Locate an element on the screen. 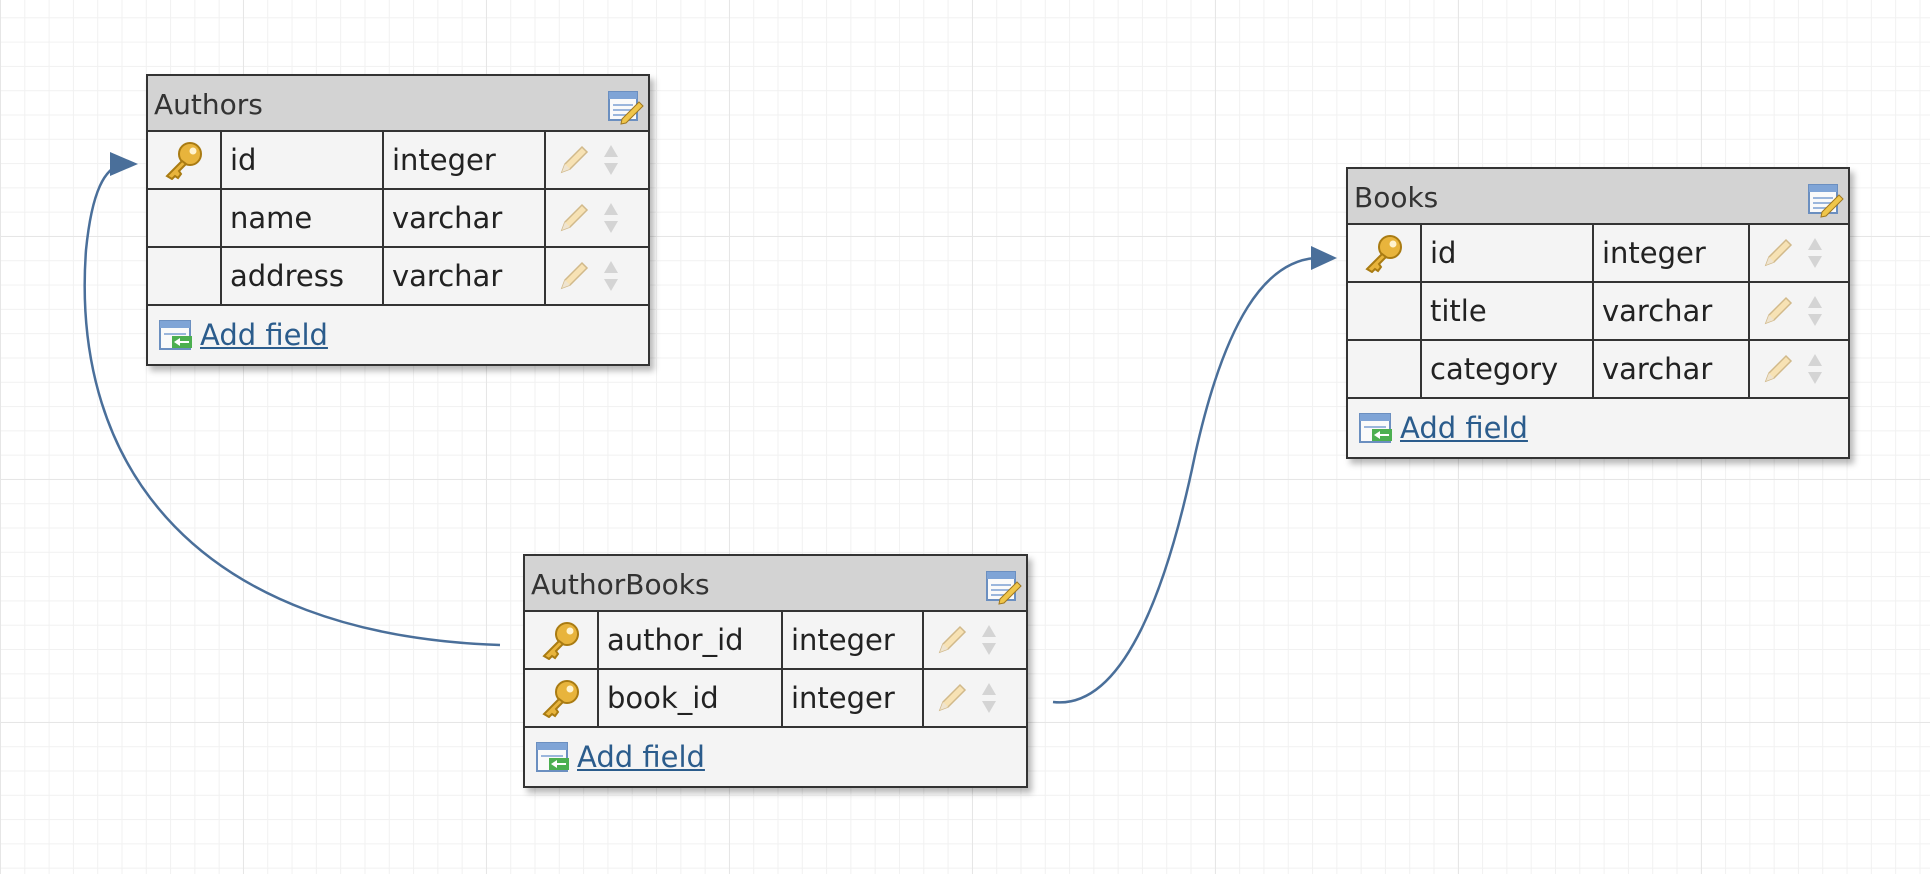 The width and height of the screenshot is (1930, 874). table-header: AuthorBooks is located at coordinates (775, 584).